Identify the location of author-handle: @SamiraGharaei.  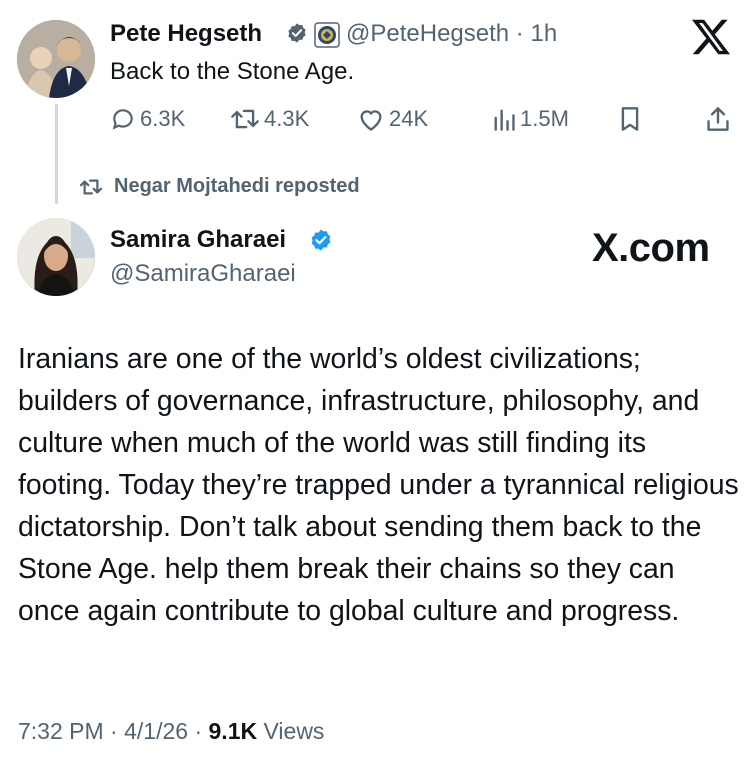
(203, 274).